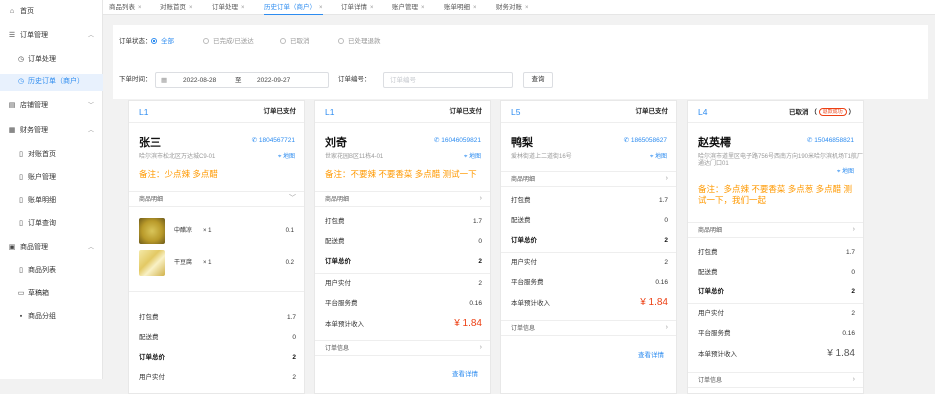 This screenshot has width=935, height=394. Describe the element at coordinates (21, 293) in the screenshot. I see `inbox-icon: ▭` at that location.